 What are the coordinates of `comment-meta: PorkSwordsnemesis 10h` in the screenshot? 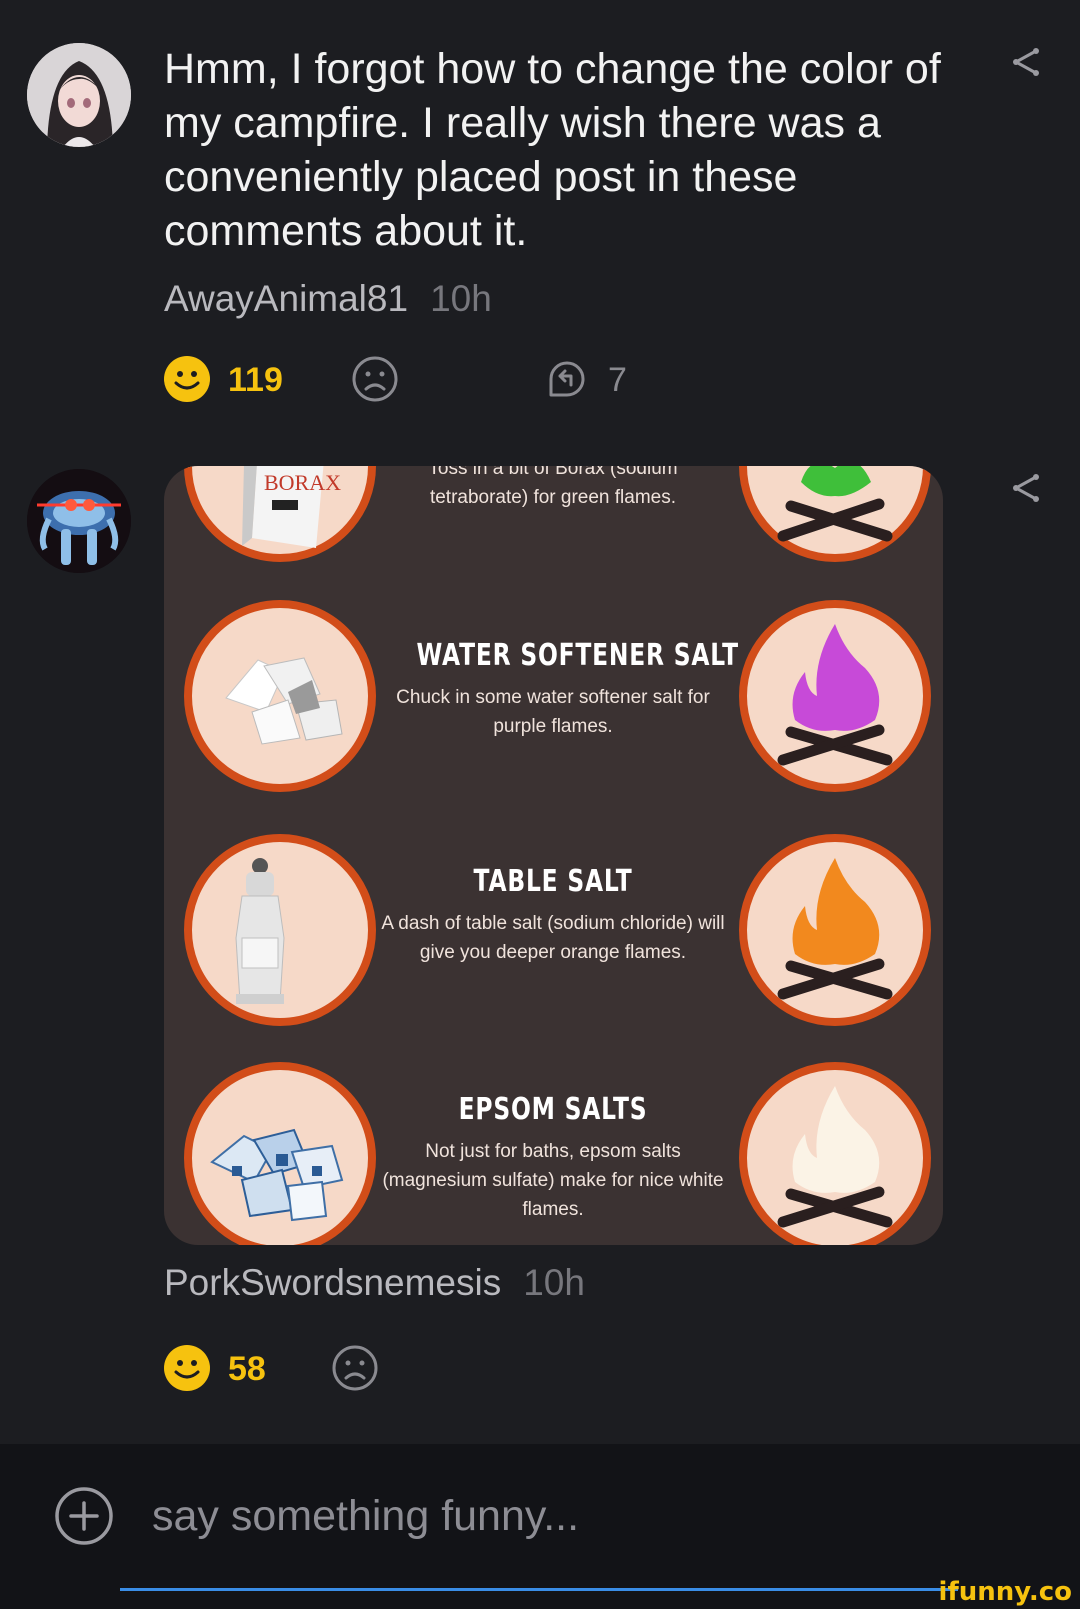 It's located at (374, 1283).